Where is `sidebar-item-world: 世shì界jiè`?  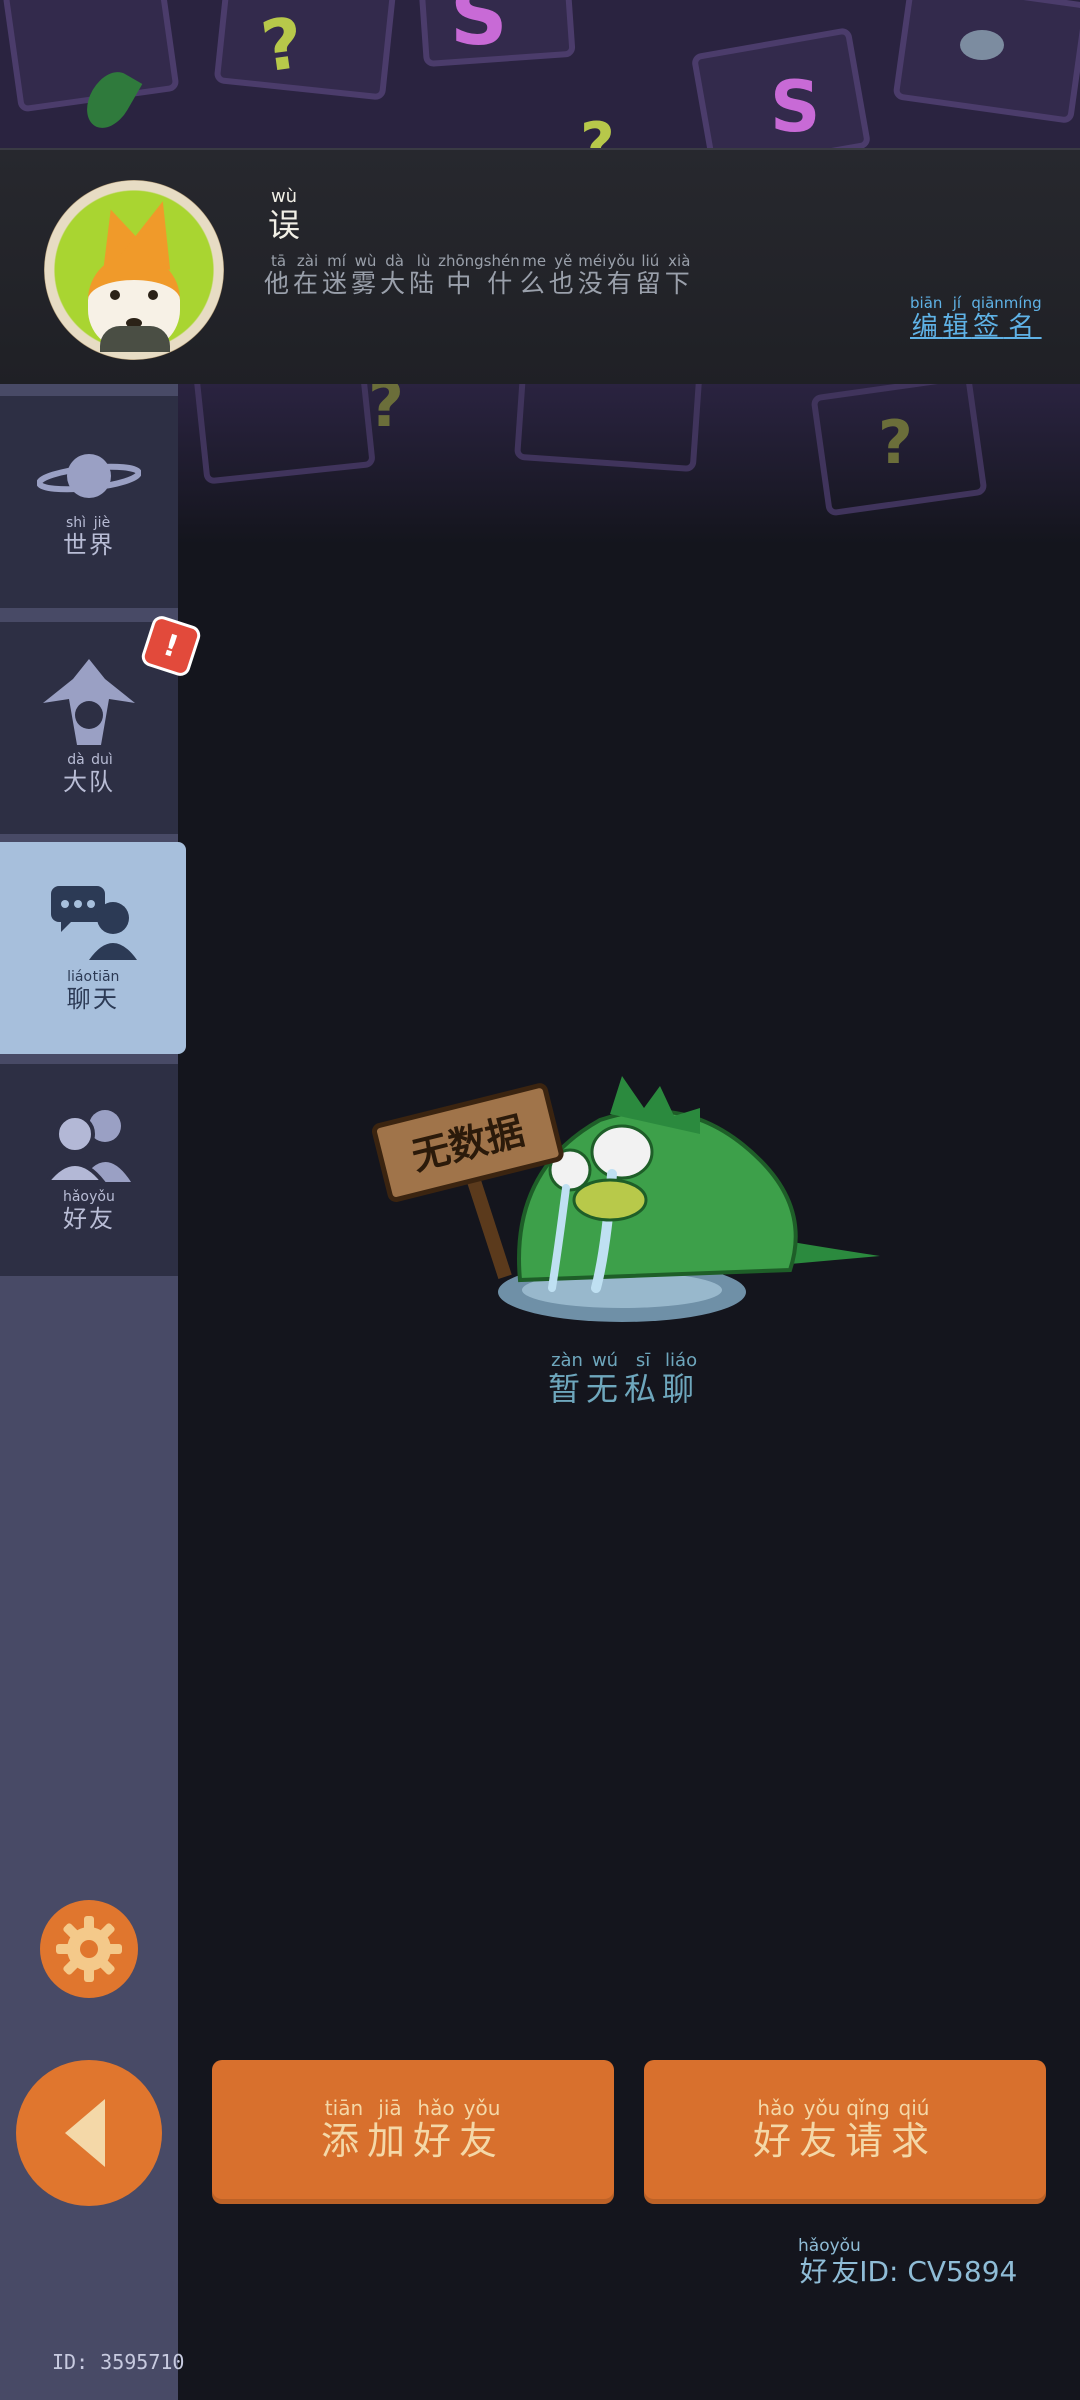
sidebar-item-world: 世shì界jiè is located at coordinates (89, 502).